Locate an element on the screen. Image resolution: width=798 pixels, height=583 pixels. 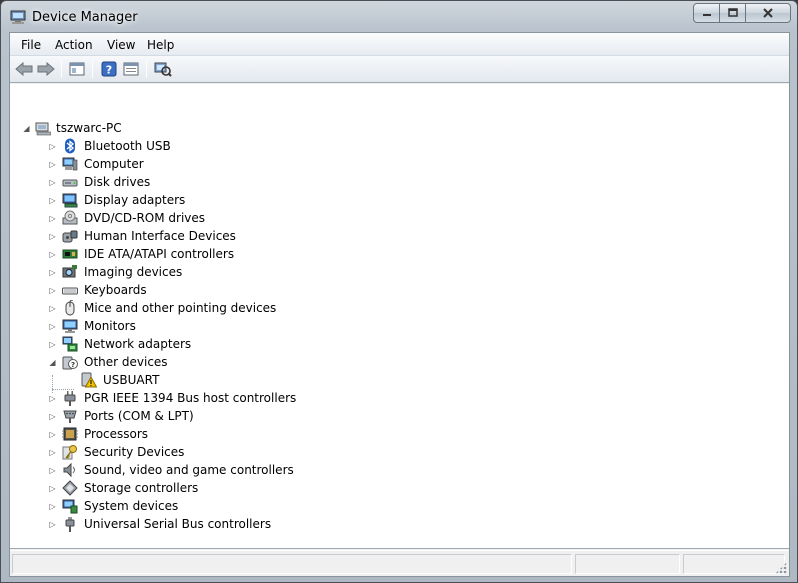
status-pane-secondary is located at coordinates (627, 564).